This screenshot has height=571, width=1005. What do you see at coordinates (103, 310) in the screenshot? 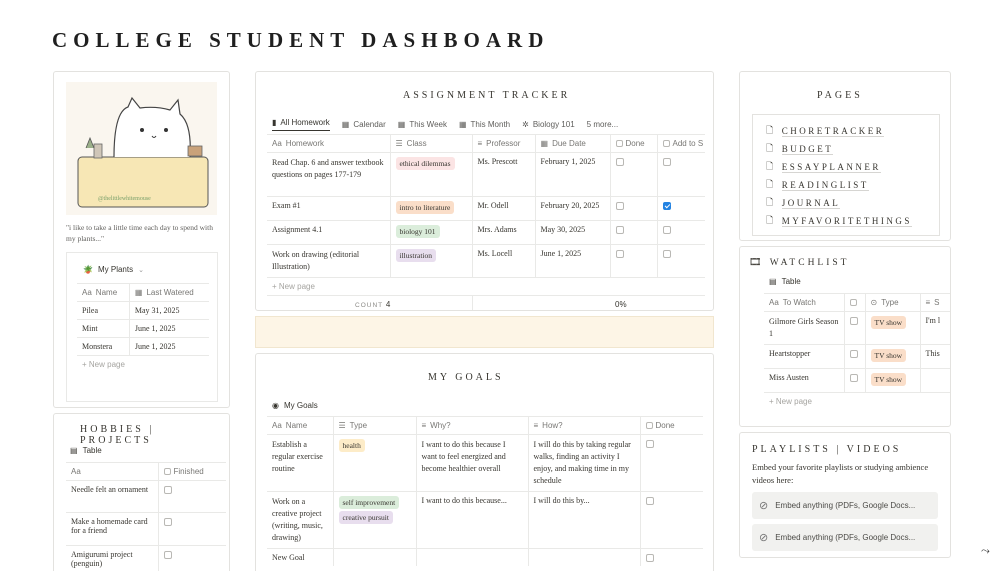
I see `cell-name: Pilea` at bounding box center [103, 310].